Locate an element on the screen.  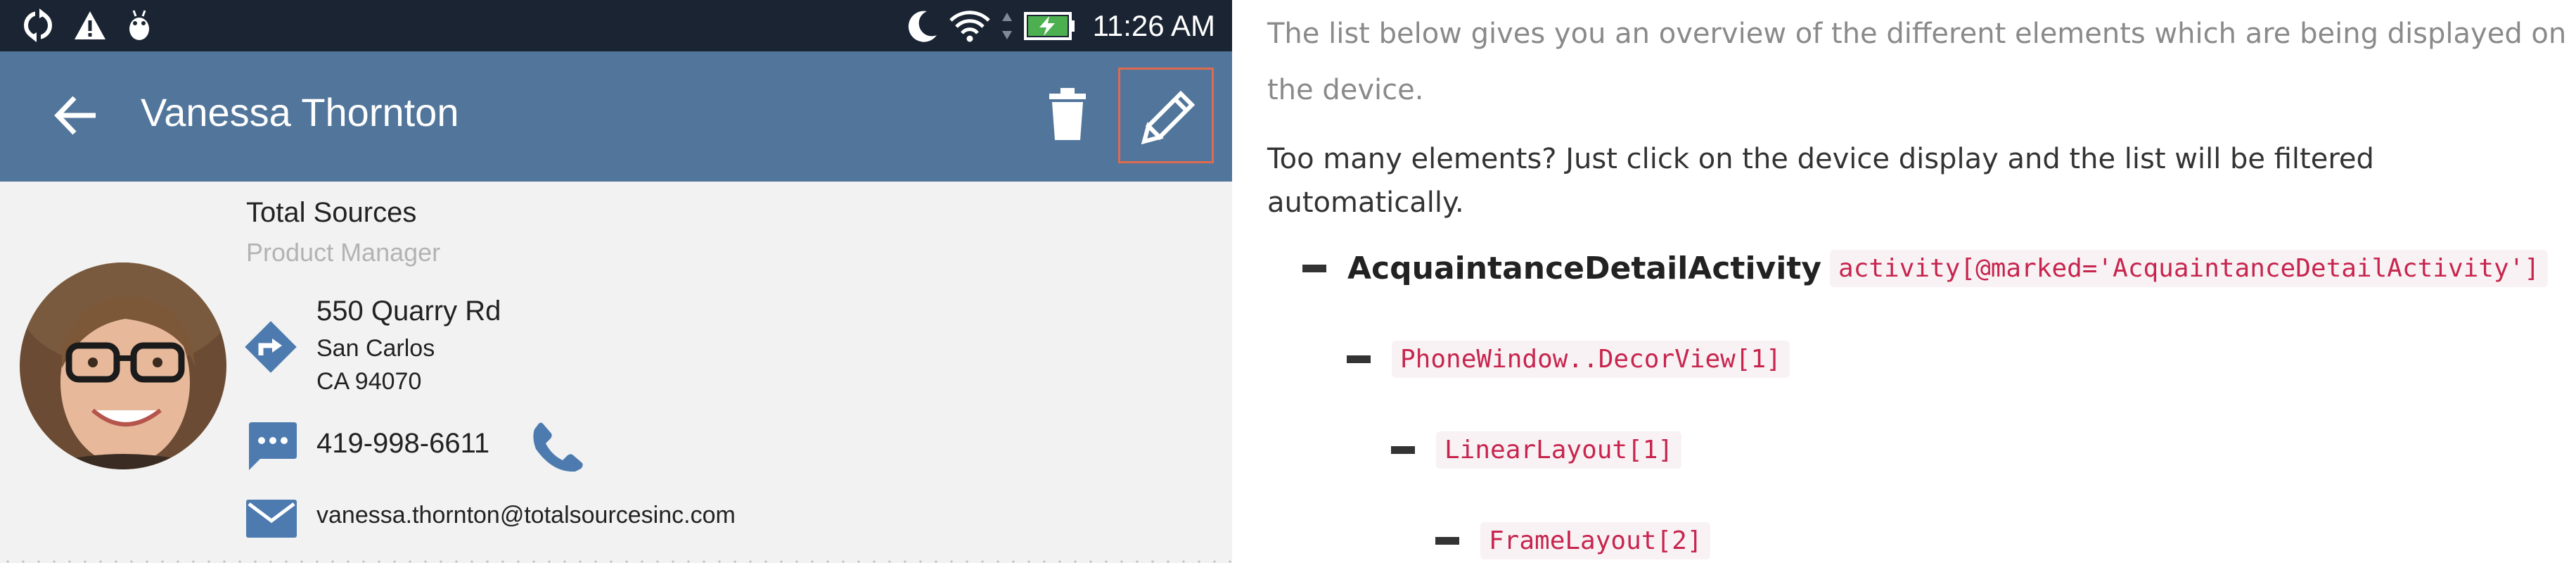
divider is located at coordinates (616, 561).